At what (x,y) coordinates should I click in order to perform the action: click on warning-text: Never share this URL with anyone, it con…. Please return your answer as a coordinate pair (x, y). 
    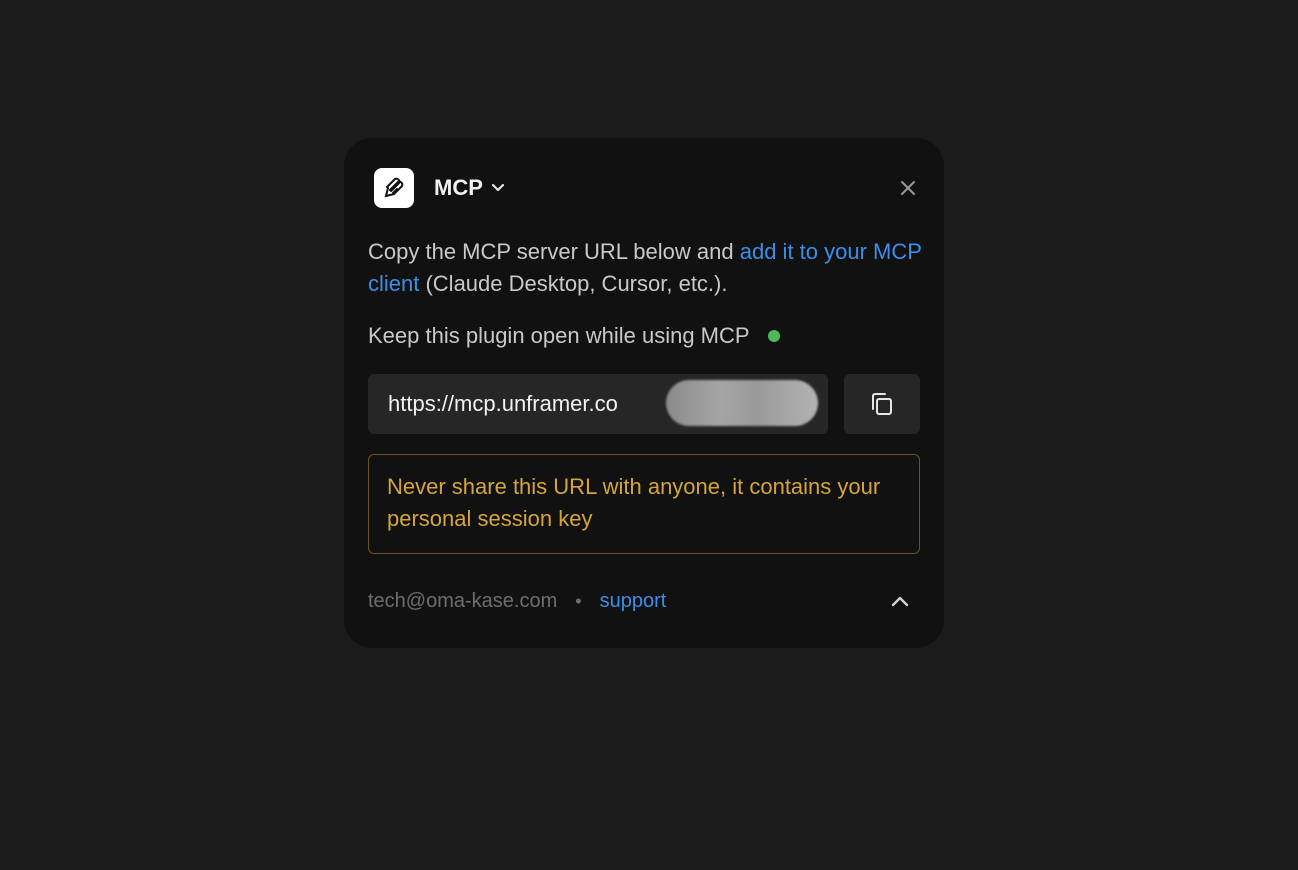
    Looking at the image, I should click on (634, 502).